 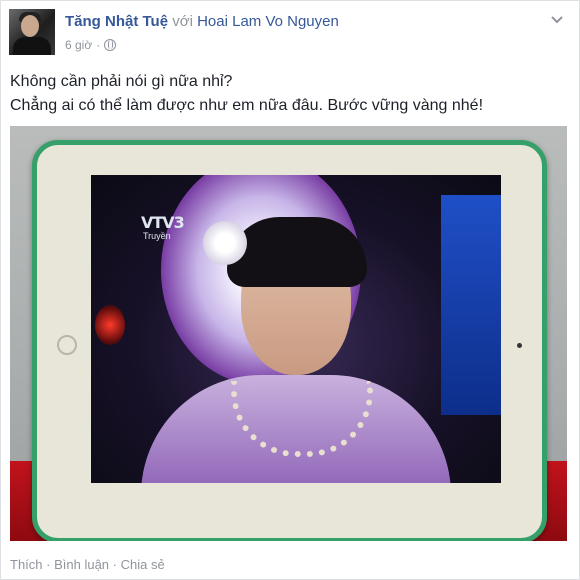 I want to click on tv-channel-logo: VTV3, so click(x=163, y=222).